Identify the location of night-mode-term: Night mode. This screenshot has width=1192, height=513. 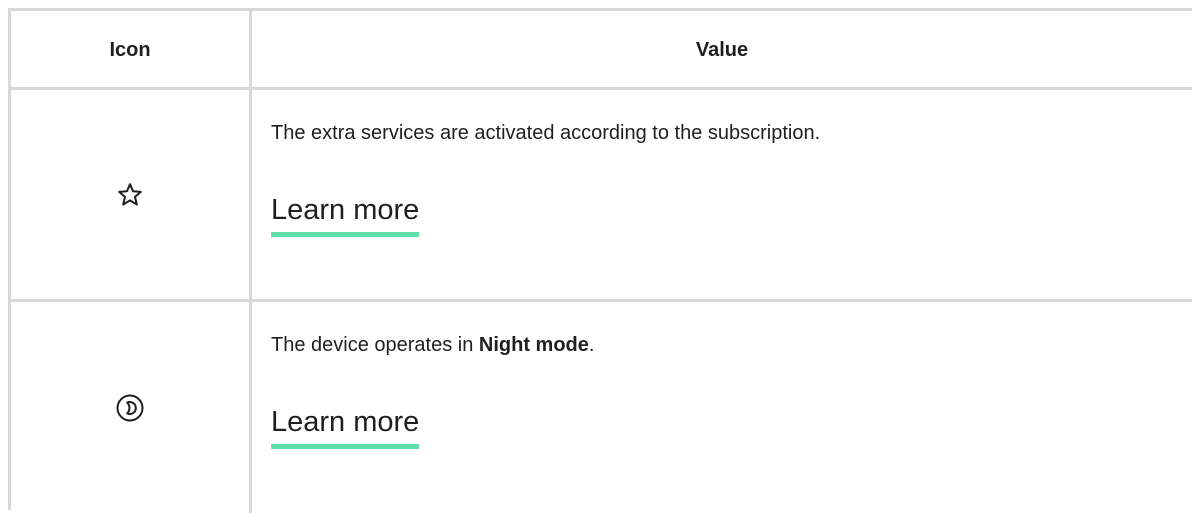
(533, 345).